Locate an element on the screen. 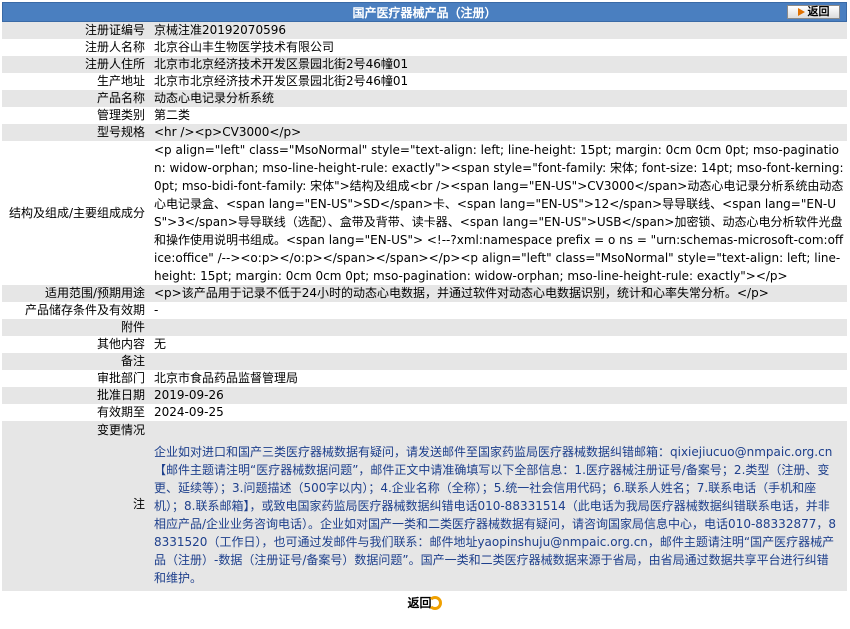 Image resolution: width=850 pixels, height=629 pixels. field-label: 管理类别 is located at coordinates (75, 115).